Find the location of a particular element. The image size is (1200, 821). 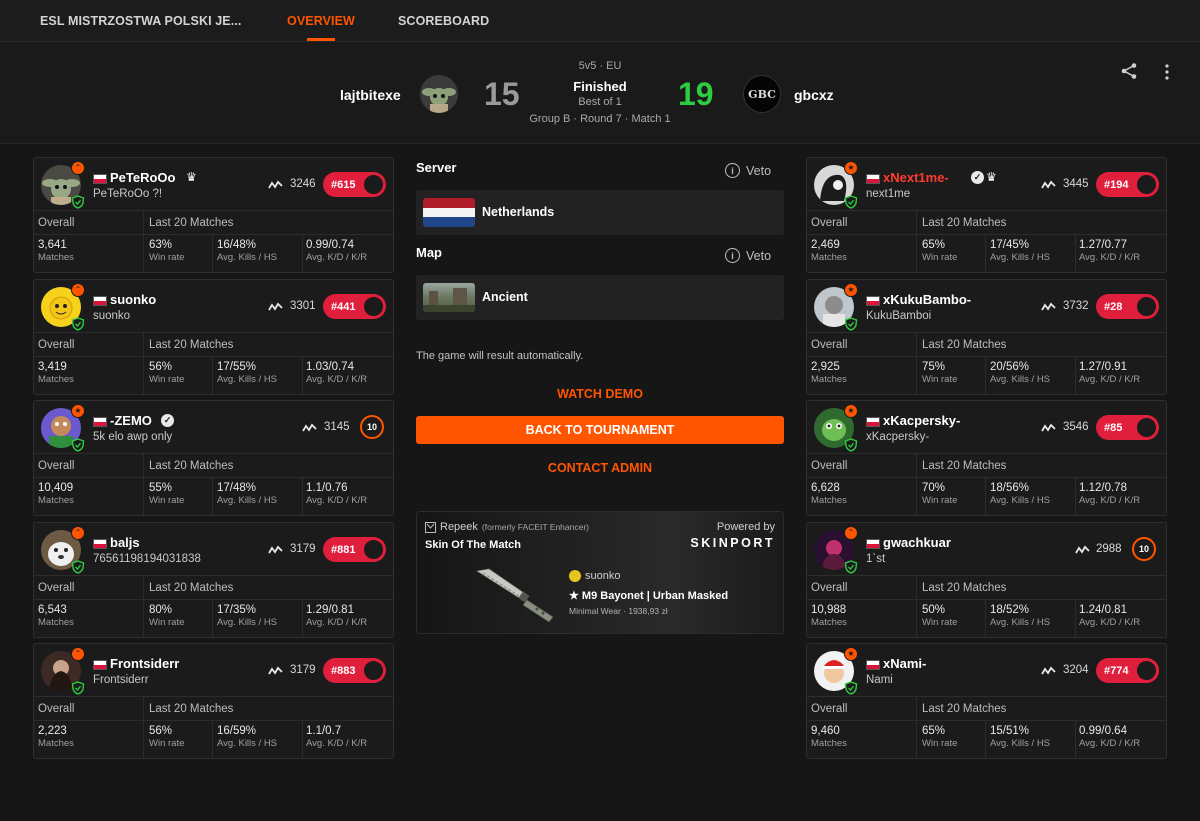

player-subtitle: xKacpersky- is located at coordinates (898, 437).